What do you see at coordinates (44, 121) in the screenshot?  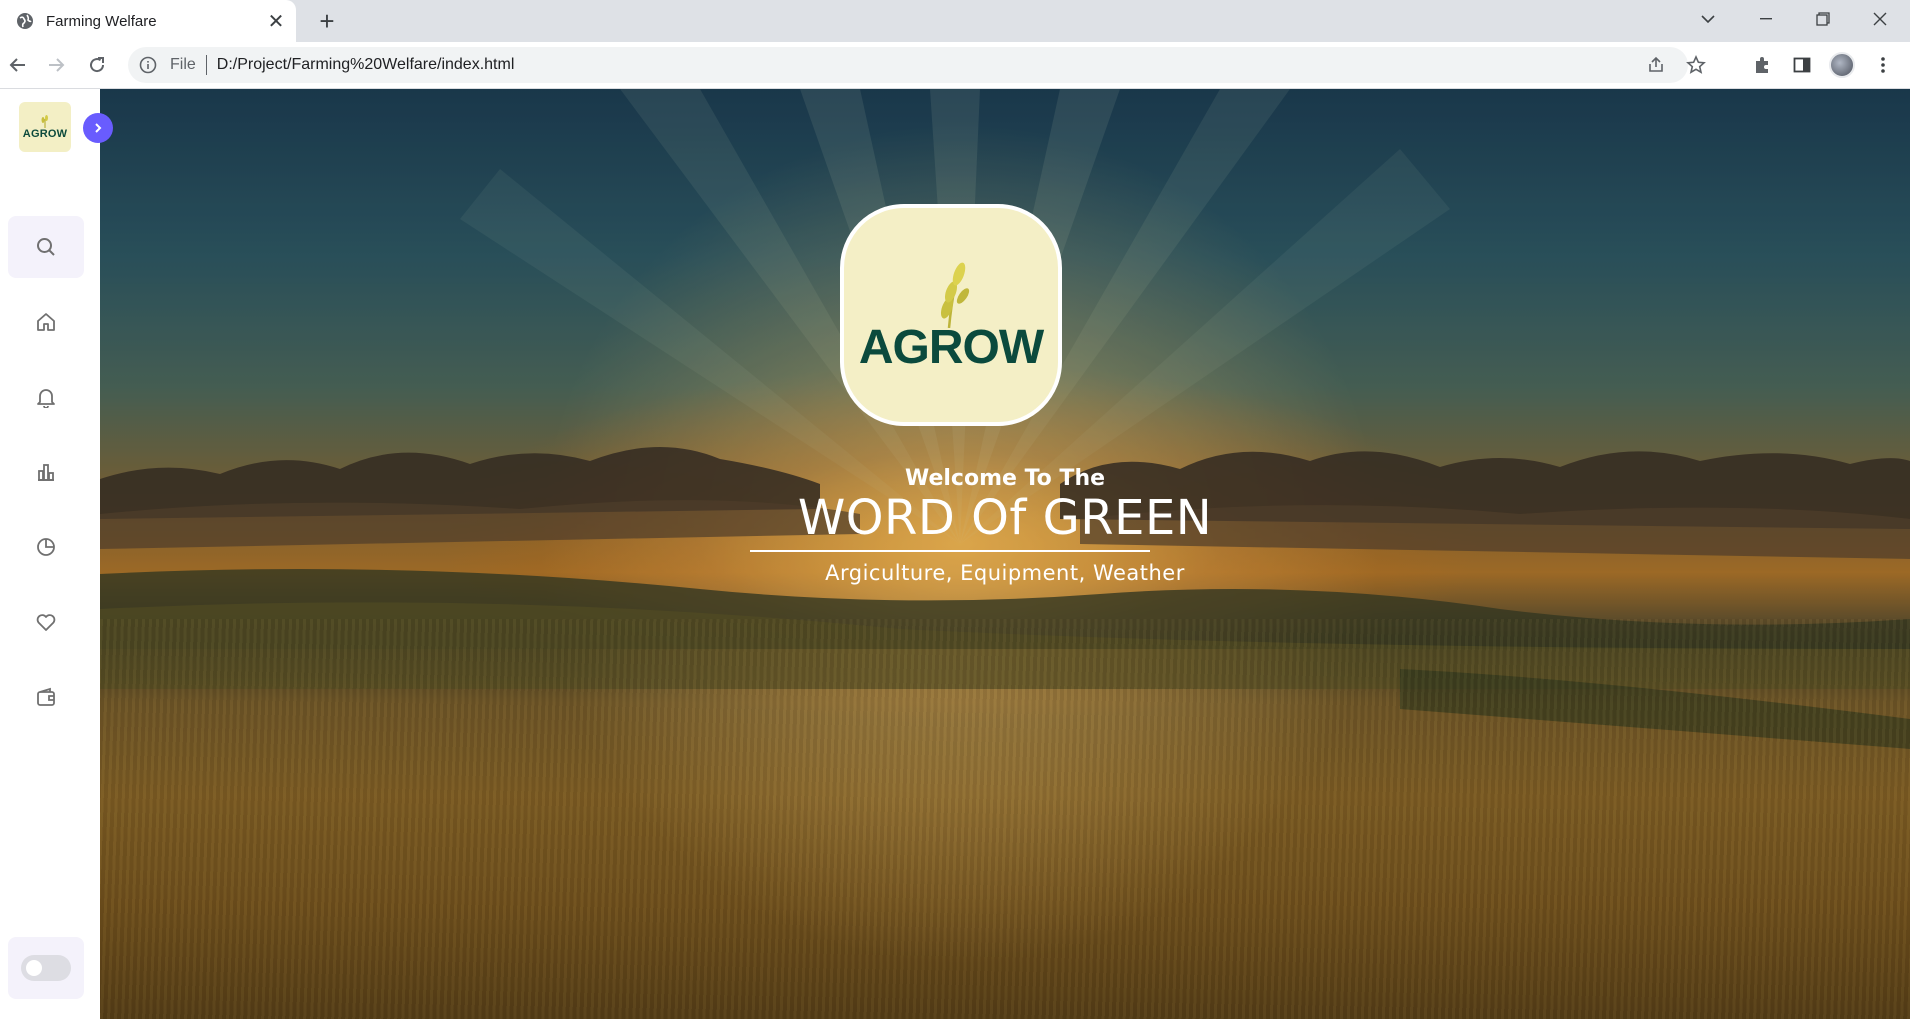 I see `wheat-icon` at bounding box center [44, 121].